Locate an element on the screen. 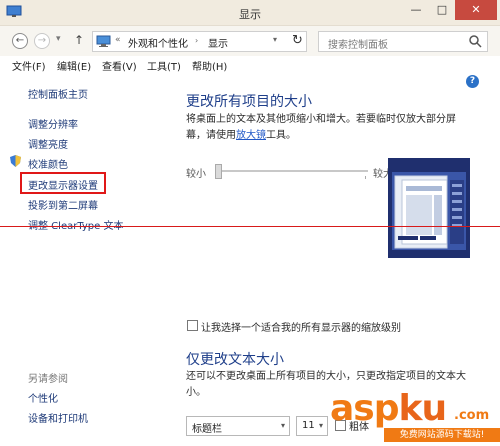 This screenshot has width=500, height=446. size-slider-track is located at coordinates (292, 171).